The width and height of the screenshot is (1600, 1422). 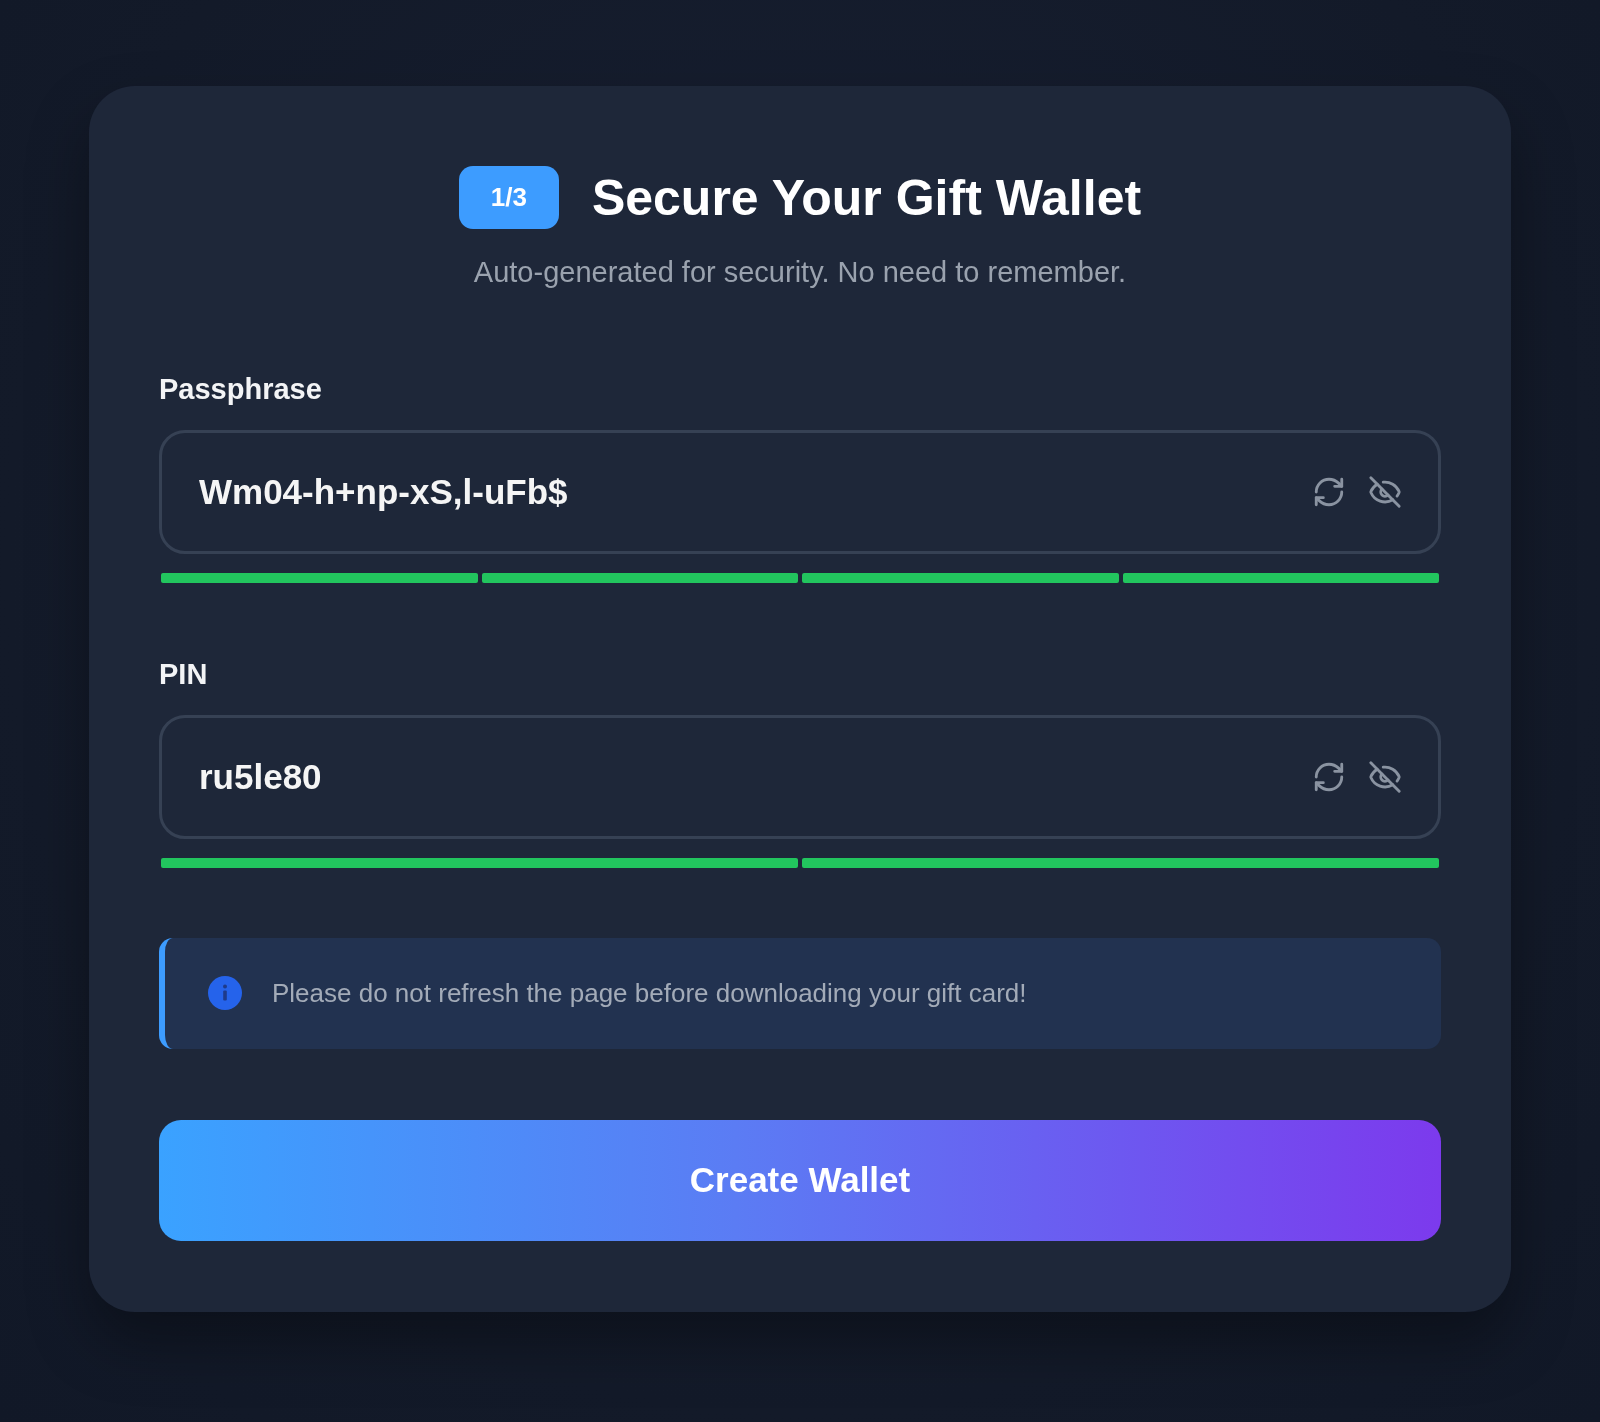 What do you see at coordinates (866, 198) in the screenshot?
I see `page-title: Secure Your Gift Wallet` at bounding box center [866, 198].